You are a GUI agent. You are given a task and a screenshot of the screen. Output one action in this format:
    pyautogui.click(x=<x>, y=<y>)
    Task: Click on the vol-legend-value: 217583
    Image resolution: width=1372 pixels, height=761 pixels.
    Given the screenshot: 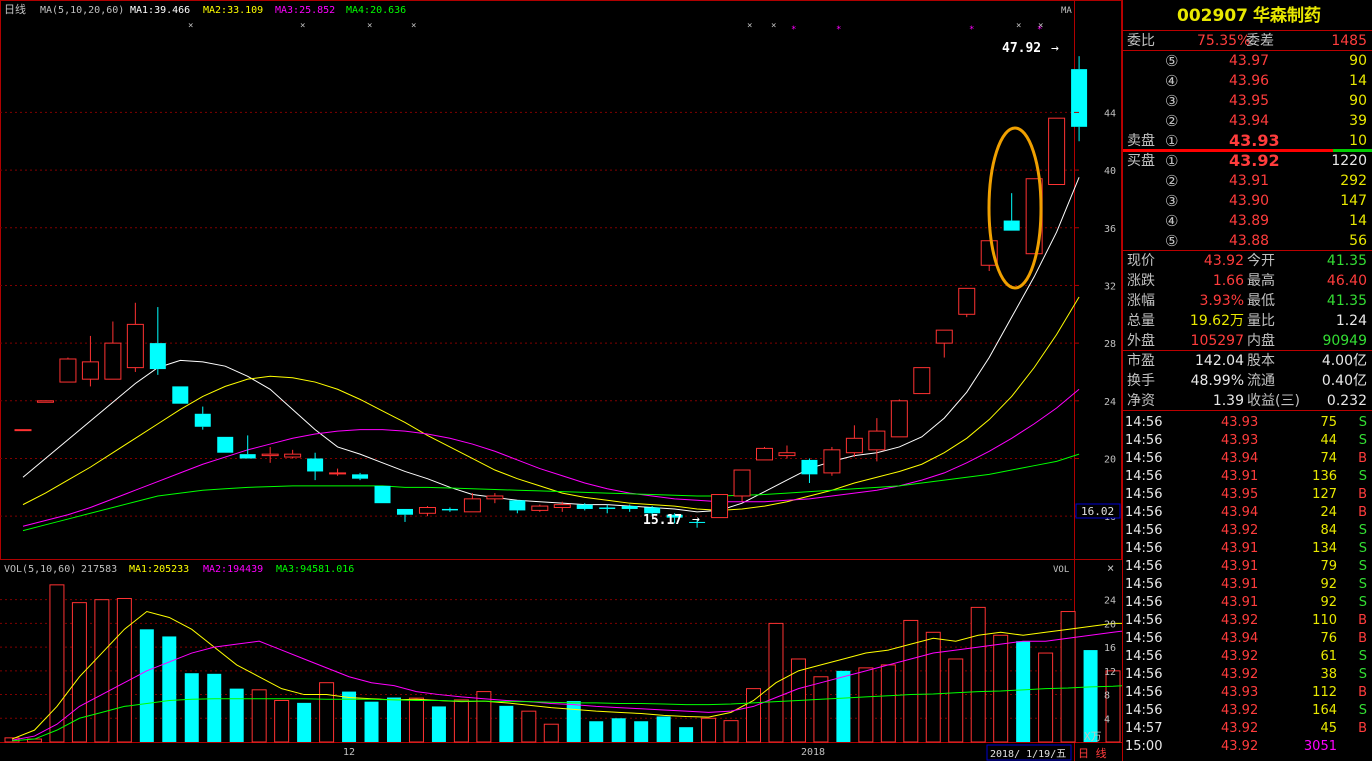 What is the action you would take?
    pyautogui.click(x=99, y=569)
    